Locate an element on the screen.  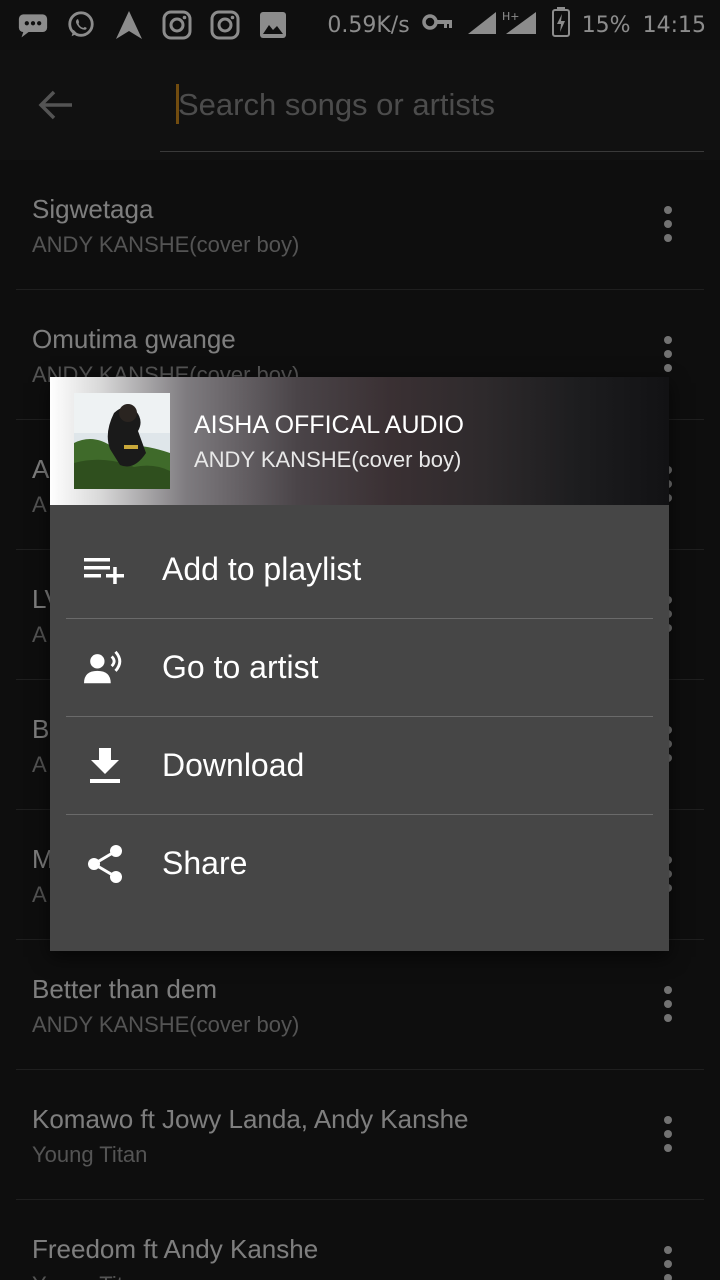
menu-label: Download is located at coordinates (233, 765).